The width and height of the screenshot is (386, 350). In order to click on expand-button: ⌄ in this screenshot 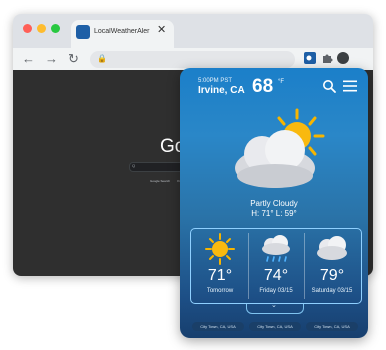, I will do `click(275, 308)`.